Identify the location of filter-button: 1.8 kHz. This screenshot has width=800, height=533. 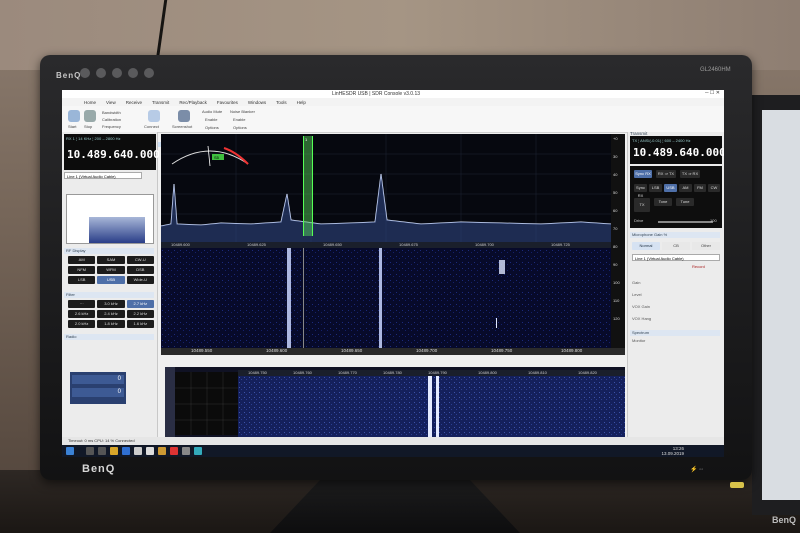
(111, 324).